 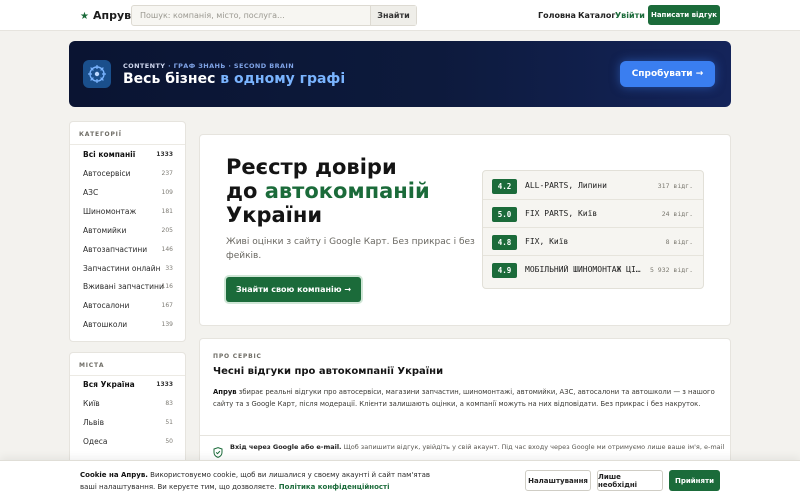 I want to click on category-label: Запчастини онлайн, so click(x=122, y=268).